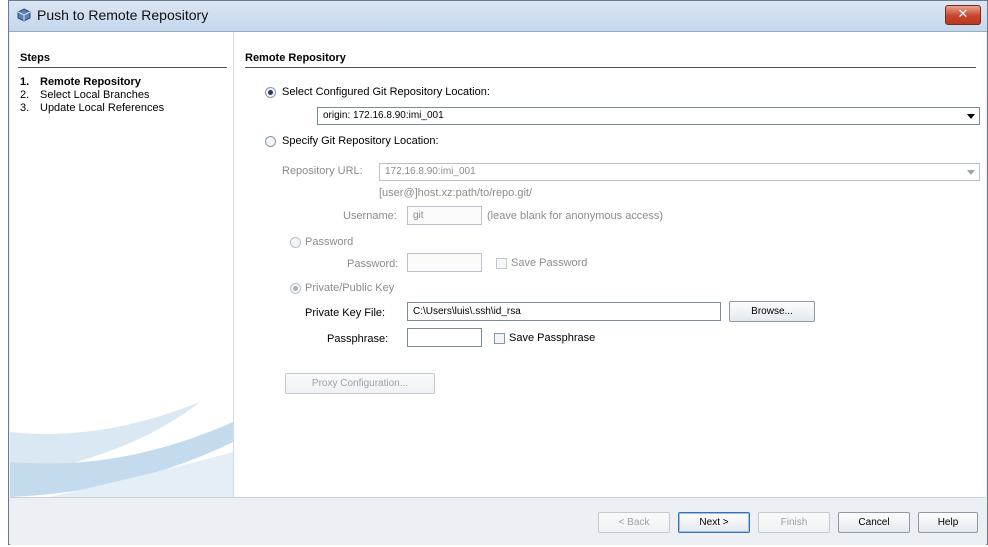 Image resolution: width=988 pixels, height=547 pixels. Describe the element at coordinates (345, 313) in the screenshot. I see `private-key-file-label: Private Key File:` at that location.